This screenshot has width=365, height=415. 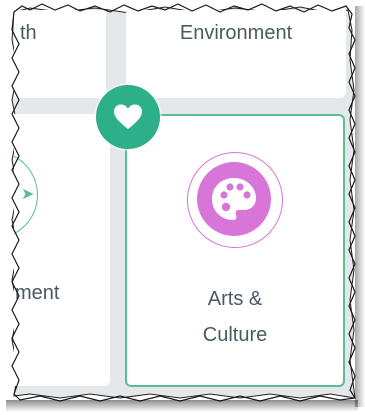 What do you see at coordinates (236, 54) in the screenshot?
I see `category-card-environment: Environment` at bounding box center [236, 54].